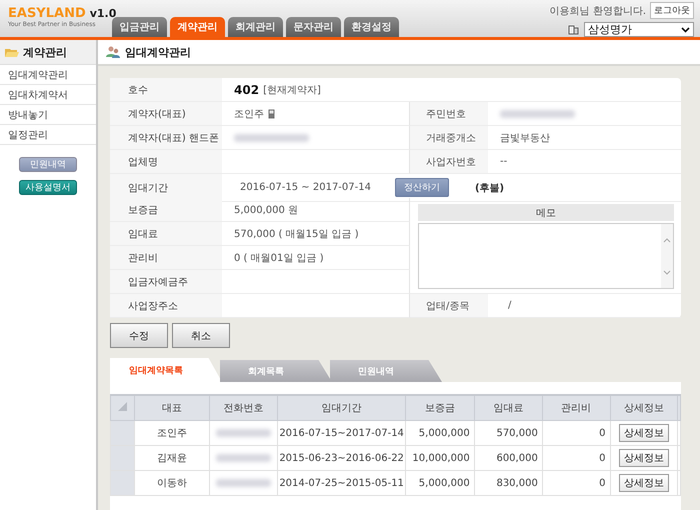  Describe the element at coordinates (546, 212) in the screenshot. I see `memo-title: 메모` at that location.